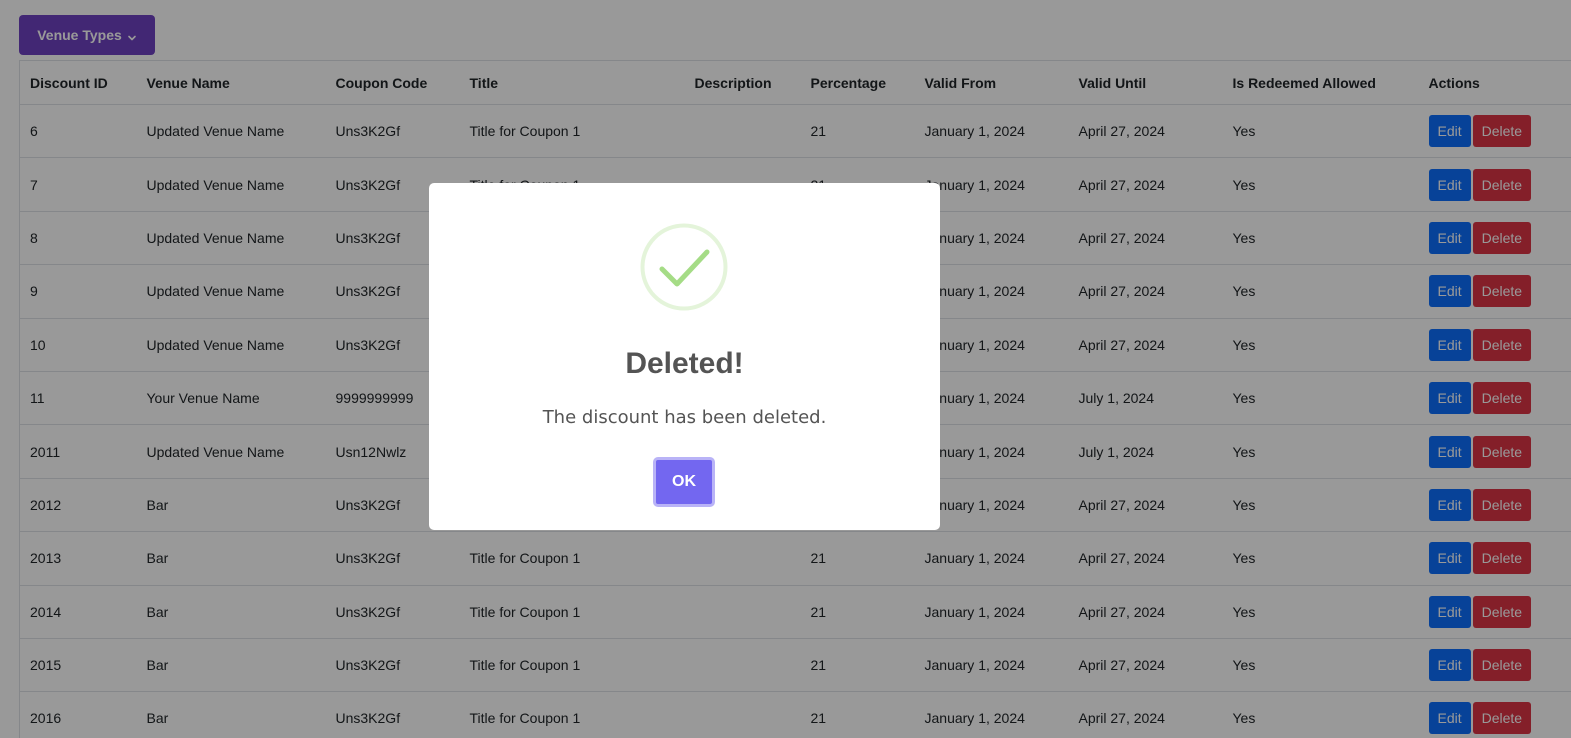 The height and width of the screenshot is (738, 1571). I want to click on dialog-title: Deleted!, so click(684, 363).